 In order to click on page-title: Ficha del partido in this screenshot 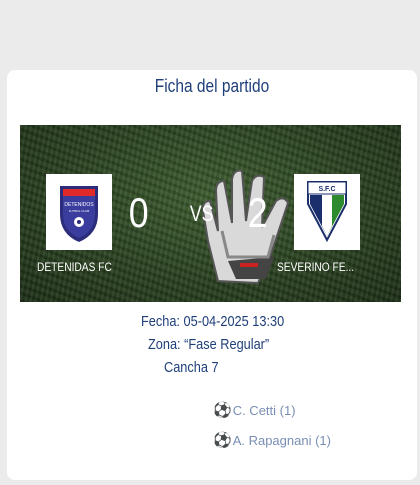, I will do `click(212, 86)`.